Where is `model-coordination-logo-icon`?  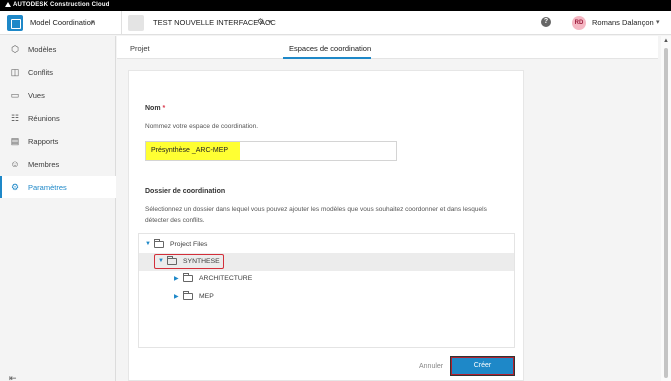
model-coordination-logo-icon is located at coordinates (15, 23).